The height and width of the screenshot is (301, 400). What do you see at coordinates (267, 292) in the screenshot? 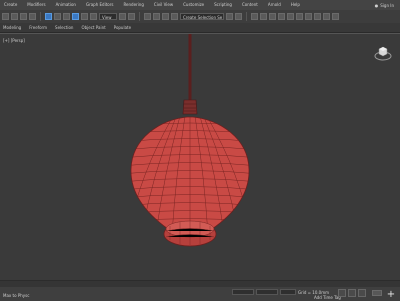
I see `y-coordinate-field` at bounding box center [267, 292].